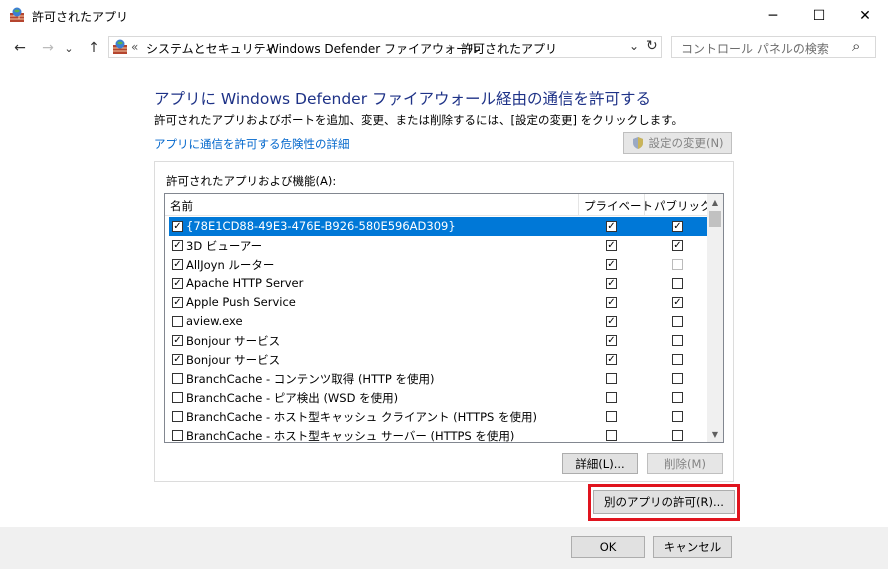  Describe the element at coordinates (865, 15) in the screenshot. I see `close-button: ✕` at that location.